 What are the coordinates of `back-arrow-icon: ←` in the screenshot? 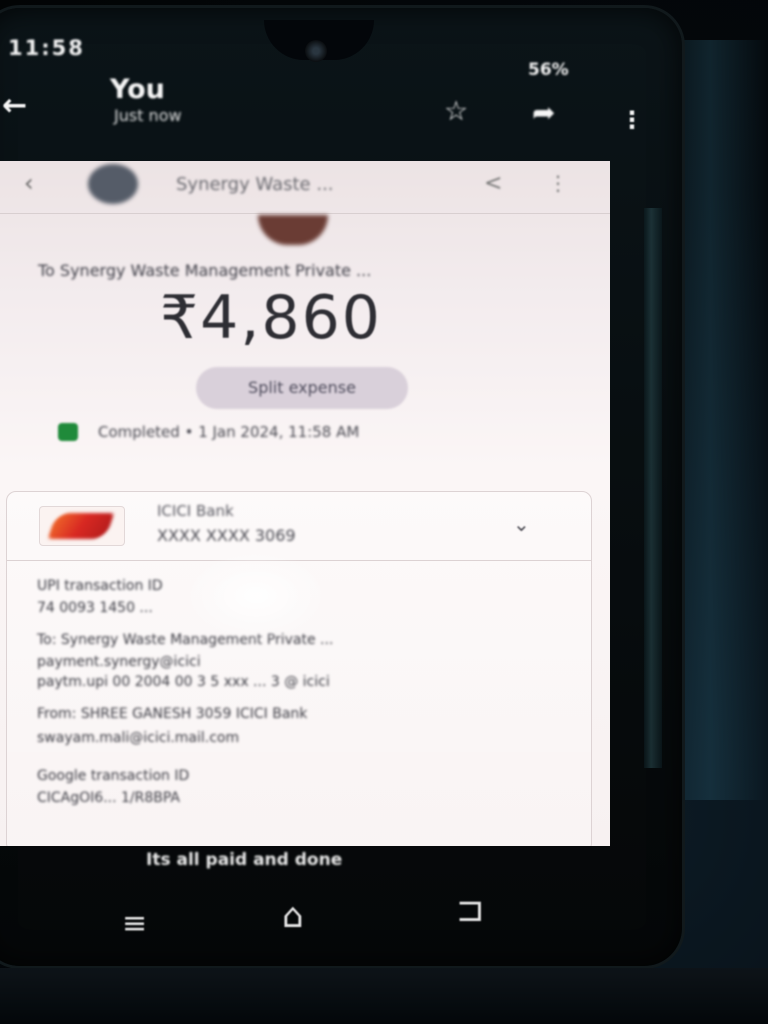 It's located at (14, 105).